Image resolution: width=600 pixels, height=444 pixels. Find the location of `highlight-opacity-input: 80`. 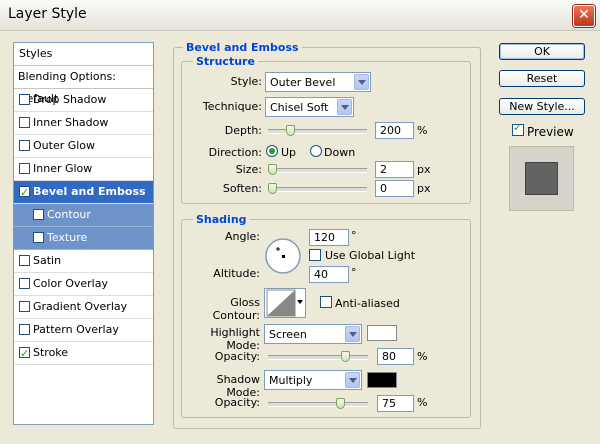

highlight-opacity-input: 80 is located at coordinates (395, 356).